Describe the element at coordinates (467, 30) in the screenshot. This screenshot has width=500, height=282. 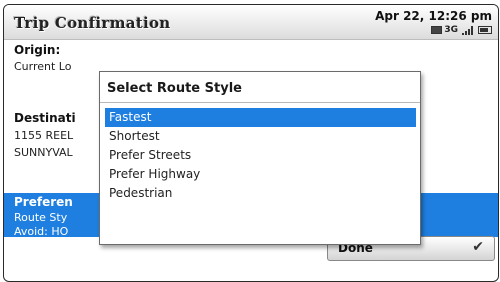
I see `signal-strength-icon` at that location.